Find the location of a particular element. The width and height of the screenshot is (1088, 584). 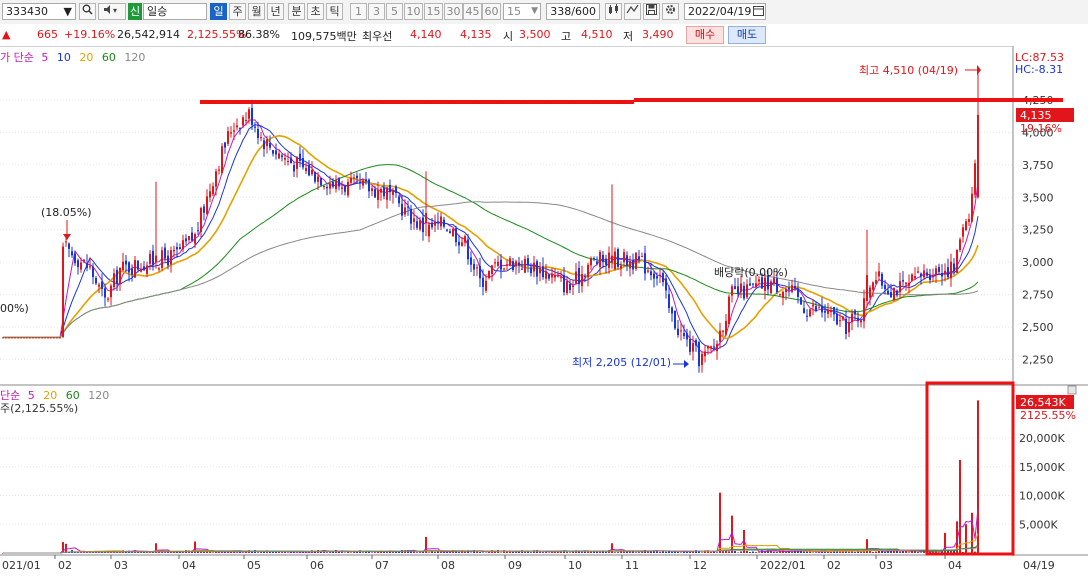

chevron-down-icon: ▼ is located at coordinates (68, 11).